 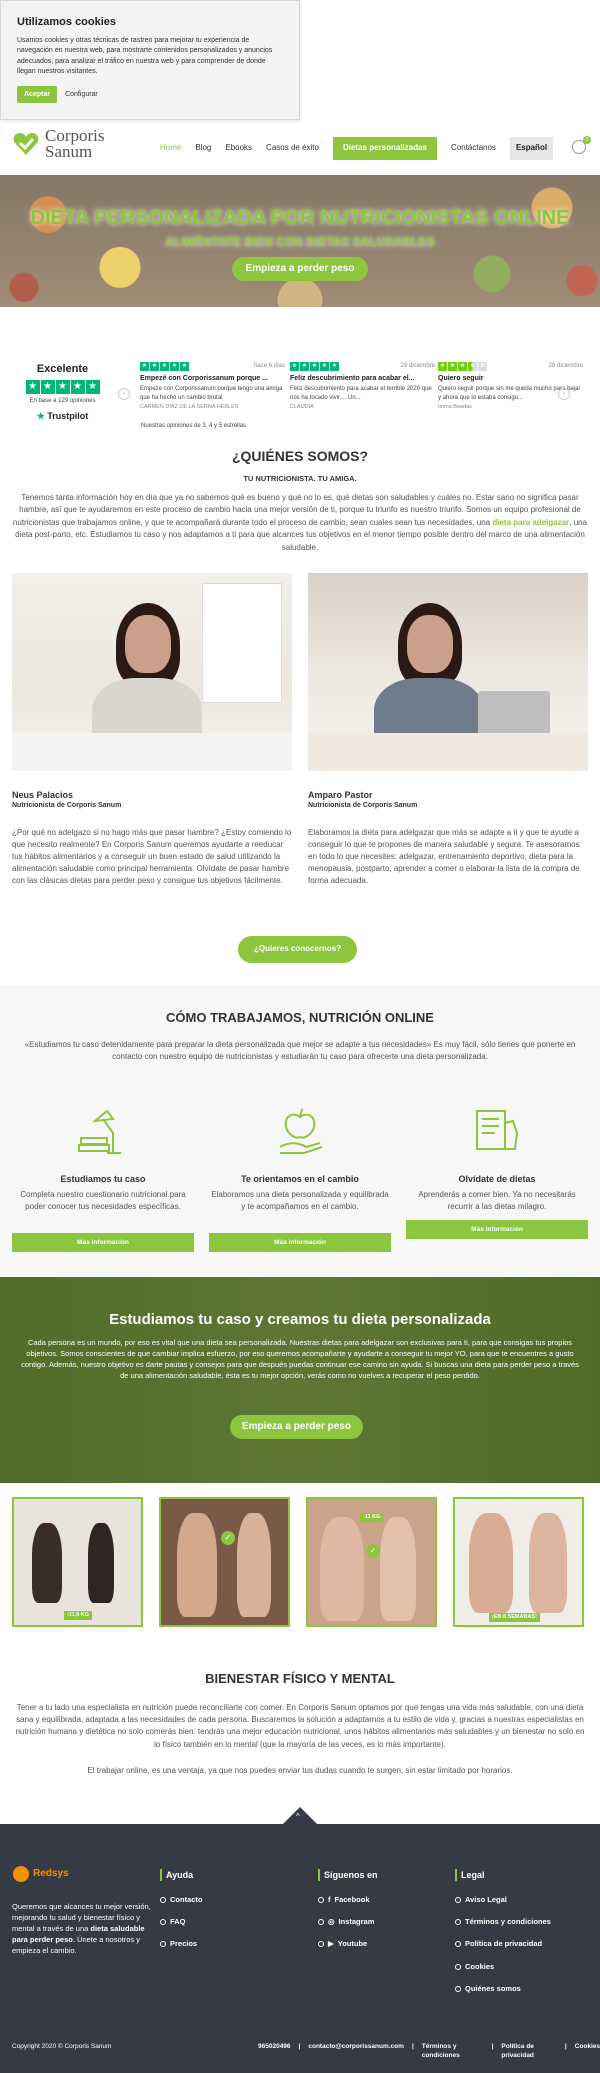 What do you see at coordinates (296, 1427) in the screenshot?
I see `band-cta-button: Empieza a perder peso` at bounding box center [296, 1427].